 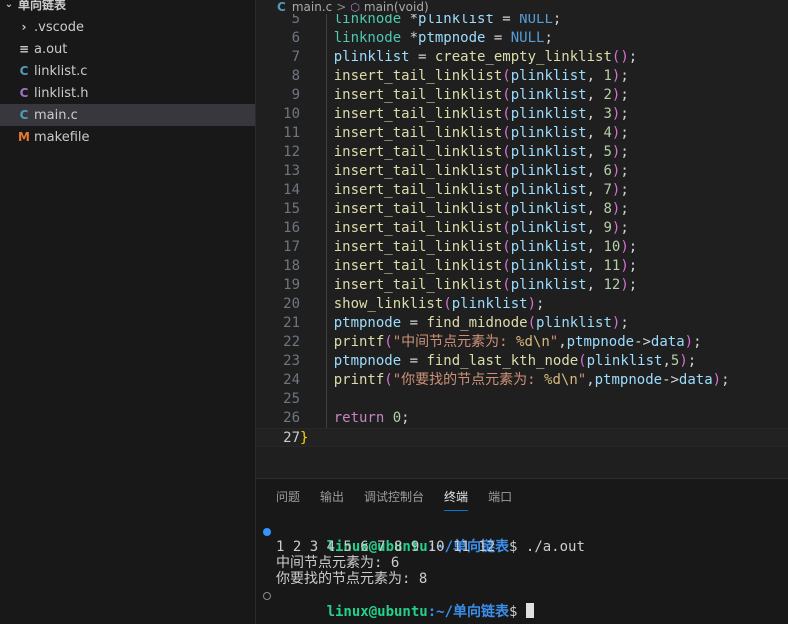 What do you see at coordinates (9, 5) in the screenshot?
I see `chevron-down-icon: ⌄` at bounding box center [9, 5].